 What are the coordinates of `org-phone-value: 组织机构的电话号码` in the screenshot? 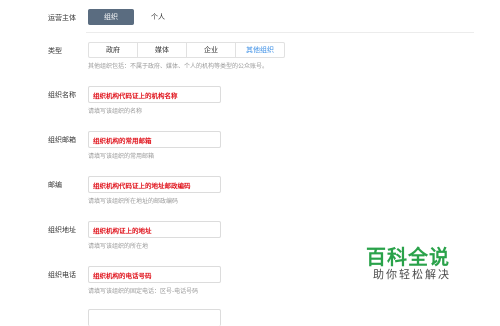 It's located at (122, 276).